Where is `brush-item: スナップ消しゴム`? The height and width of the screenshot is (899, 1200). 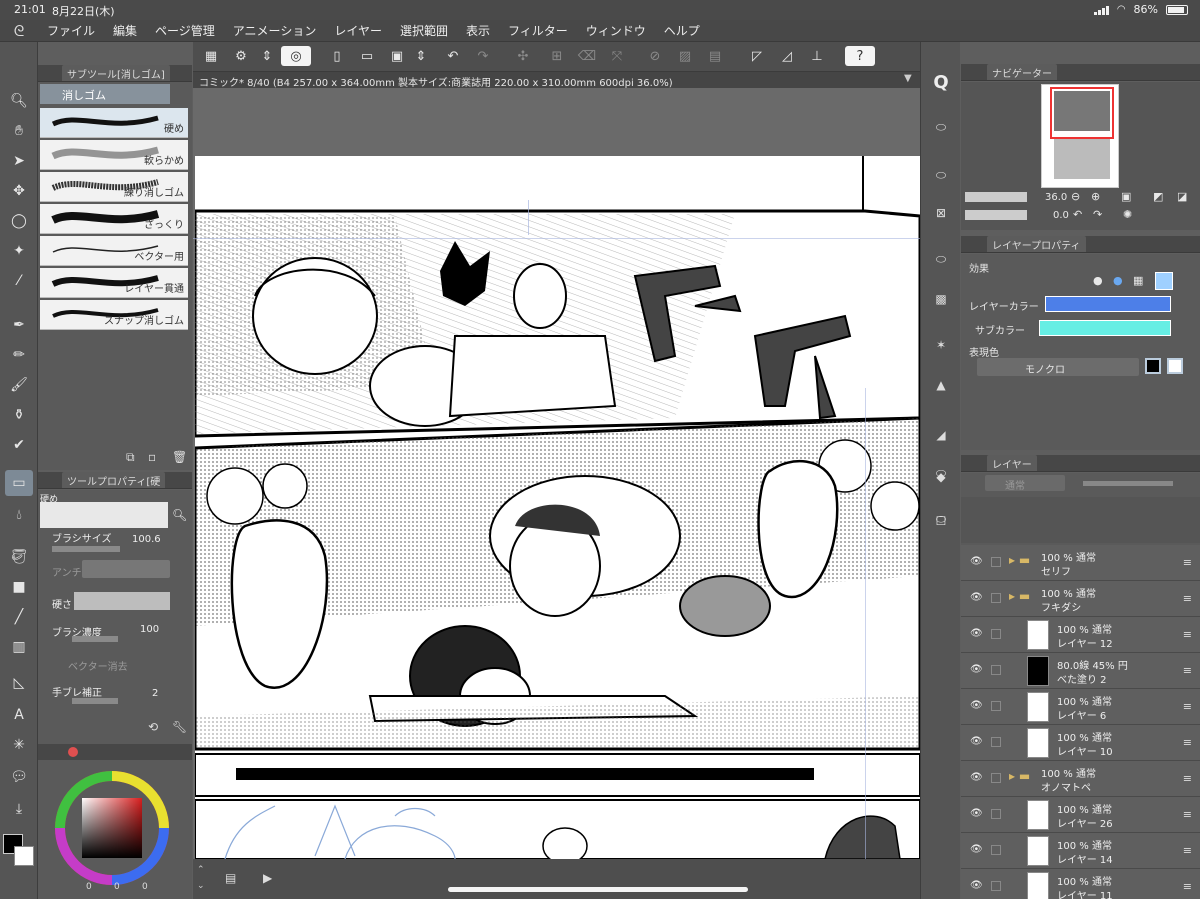 brush-item: スナップ消しゴム is located at coordinates (114, 315).